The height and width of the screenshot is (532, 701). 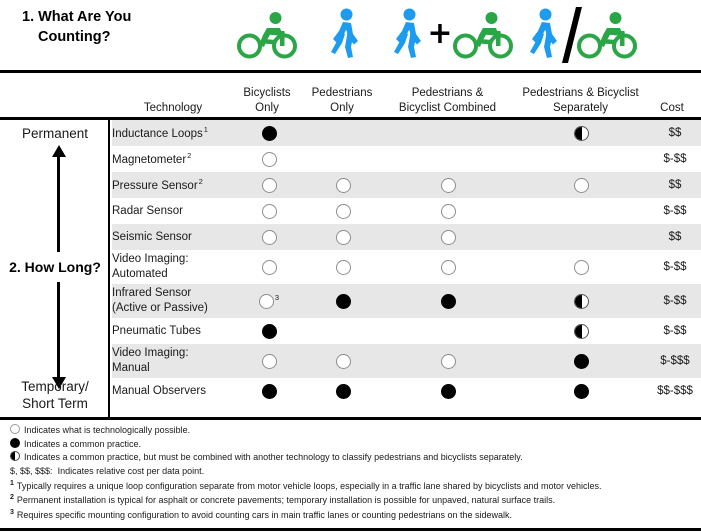 I want to click on technology-name-line2: Automated, so click(x=140, y=274).